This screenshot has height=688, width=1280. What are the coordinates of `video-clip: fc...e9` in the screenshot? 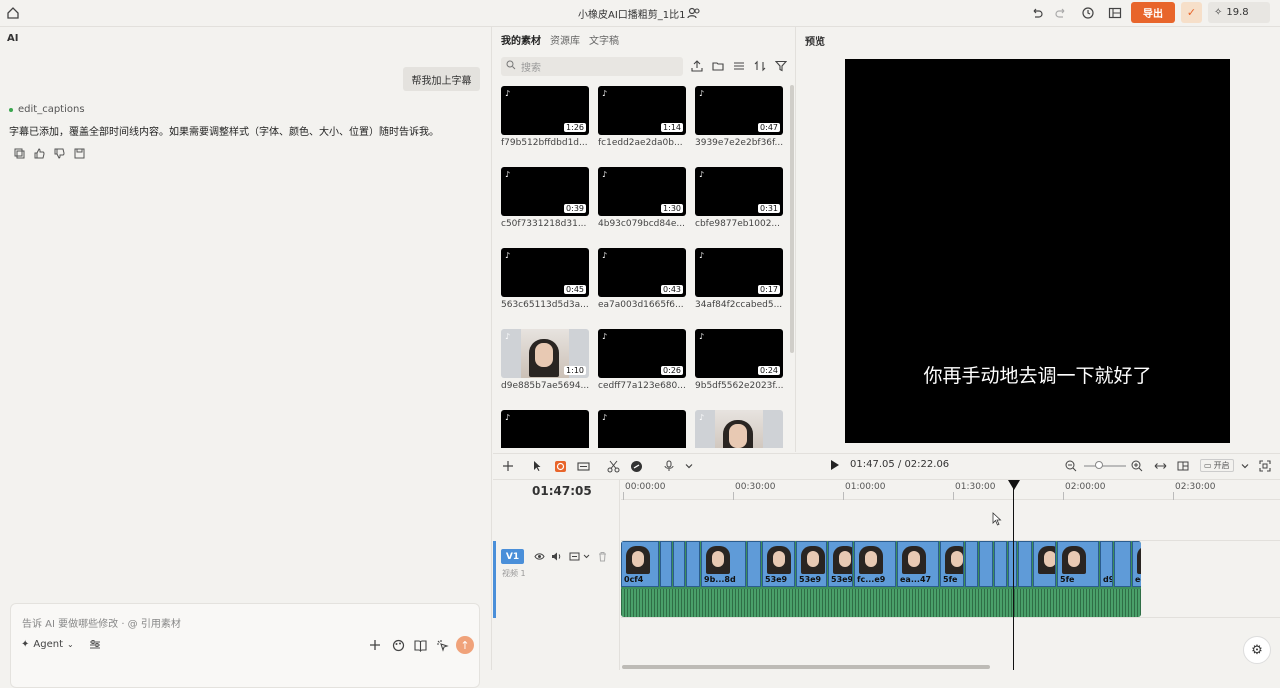 It's located at (875, 564).